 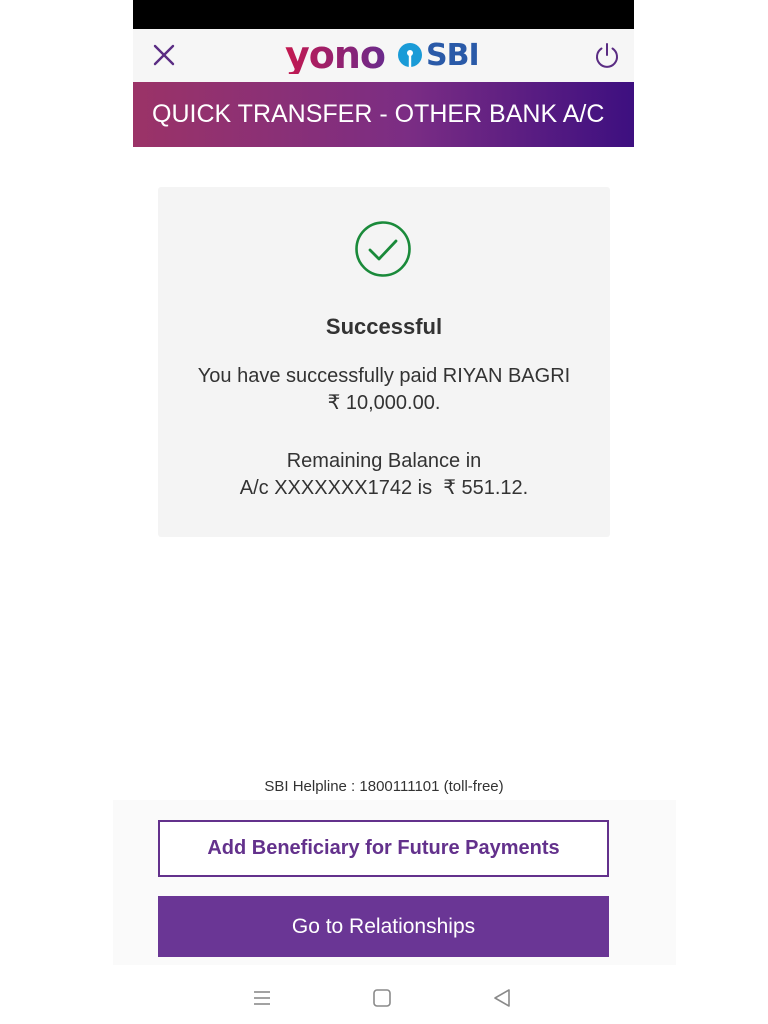 What do you see at coordinates (607, 55) in the screenshot?
I see `power-icon` at bounding box center [607, 55].